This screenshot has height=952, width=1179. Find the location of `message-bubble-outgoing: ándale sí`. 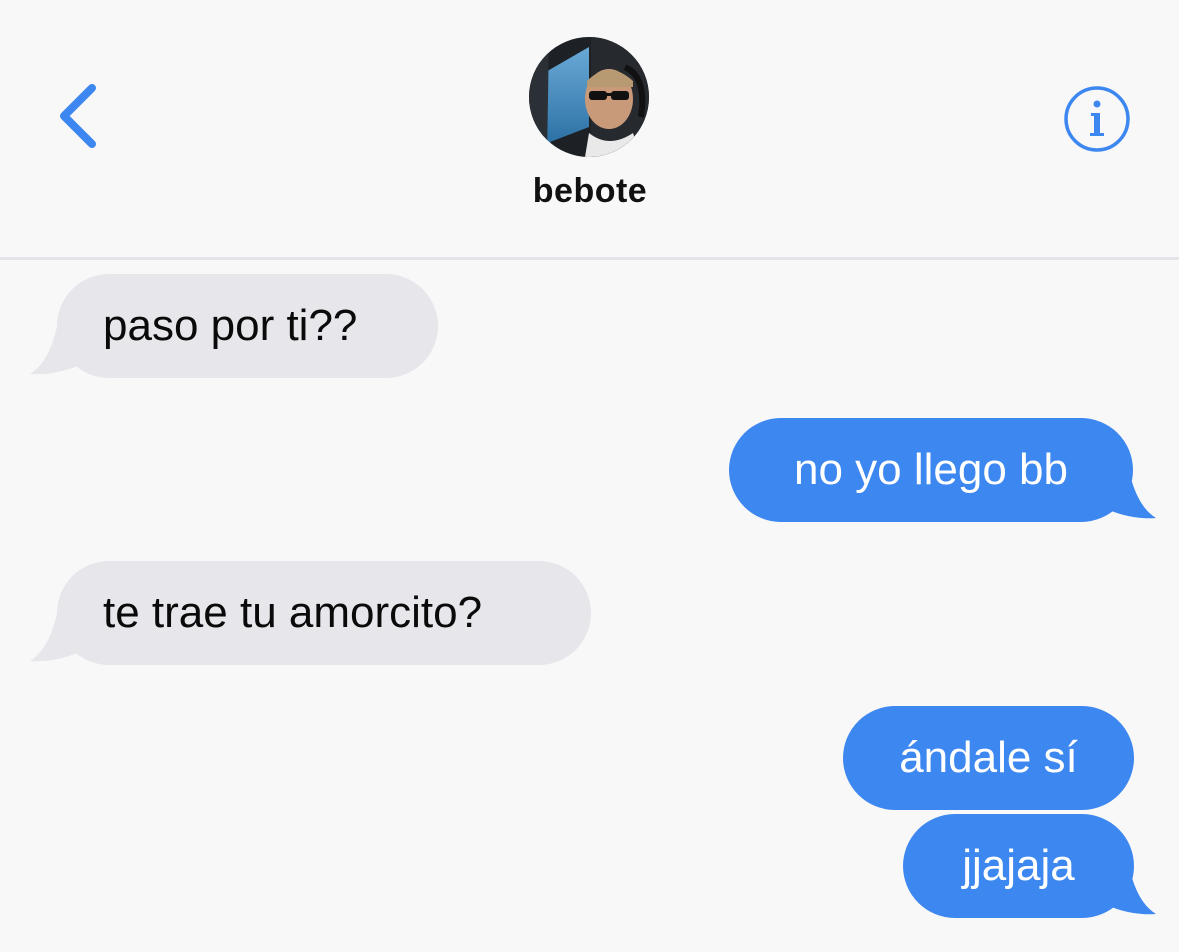

message-bubble-outgoing: ándale sí is located at coordinates (988, 758).